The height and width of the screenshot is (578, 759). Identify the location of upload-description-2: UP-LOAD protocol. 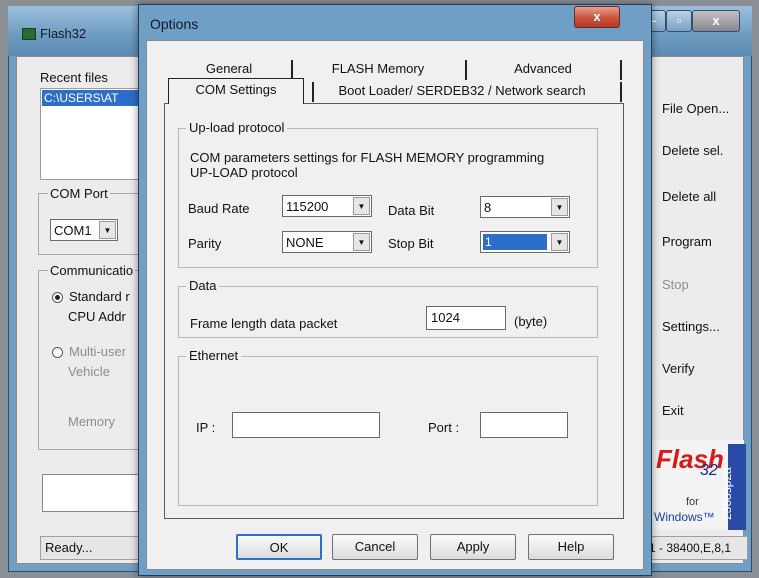
(244, 172).